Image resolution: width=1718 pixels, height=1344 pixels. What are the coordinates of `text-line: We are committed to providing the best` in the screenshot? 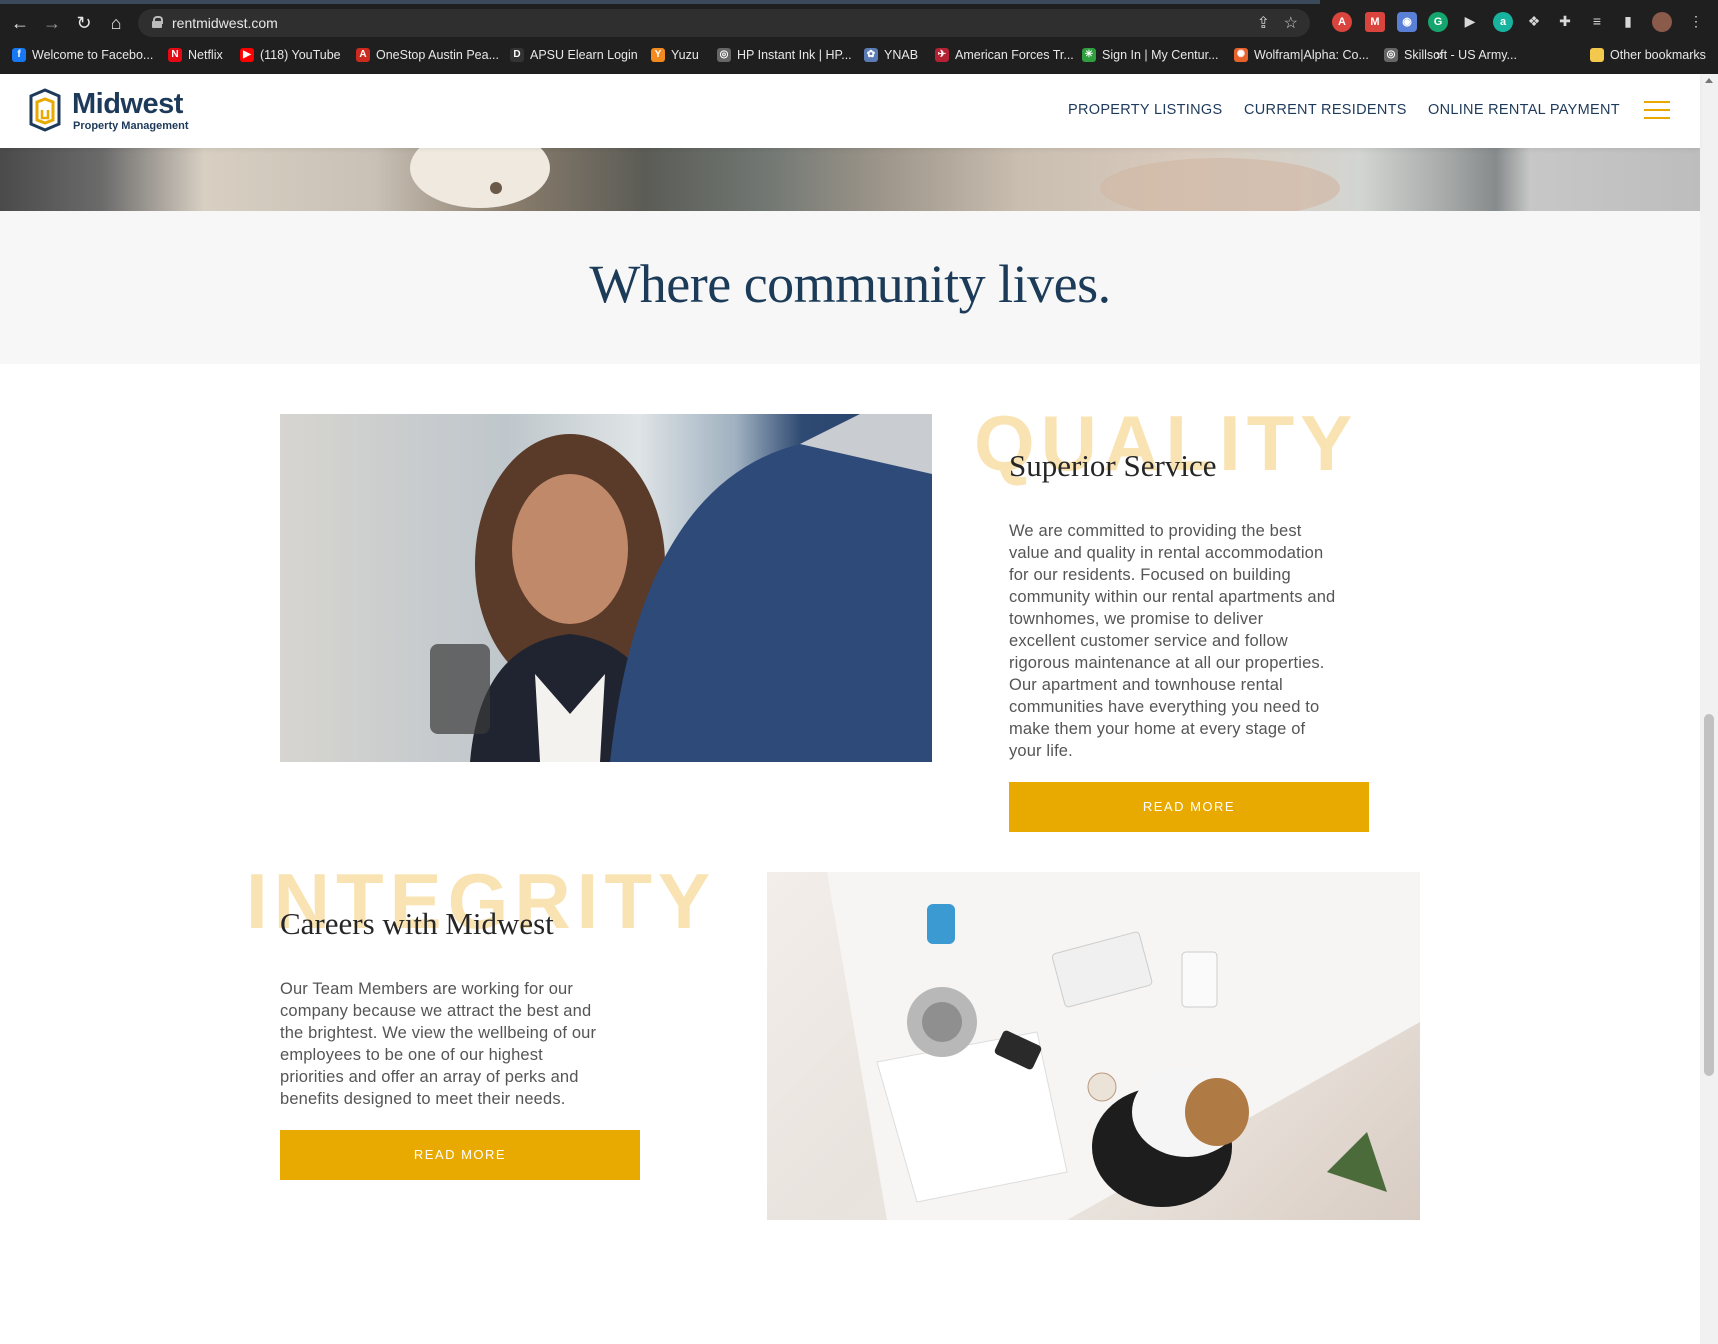 It's located at (1155, 531).